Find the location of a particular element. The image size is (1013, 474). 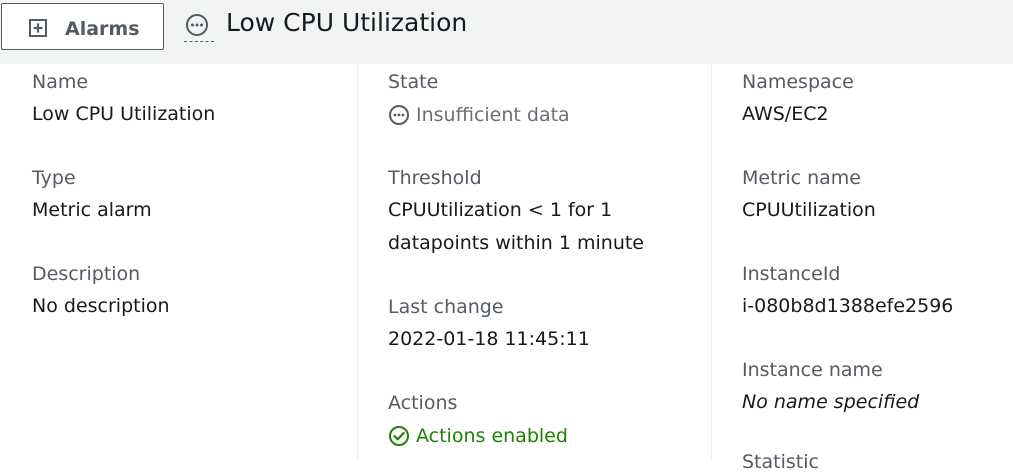

metric-name-label: Metric name is located at coordinates (801, 178).